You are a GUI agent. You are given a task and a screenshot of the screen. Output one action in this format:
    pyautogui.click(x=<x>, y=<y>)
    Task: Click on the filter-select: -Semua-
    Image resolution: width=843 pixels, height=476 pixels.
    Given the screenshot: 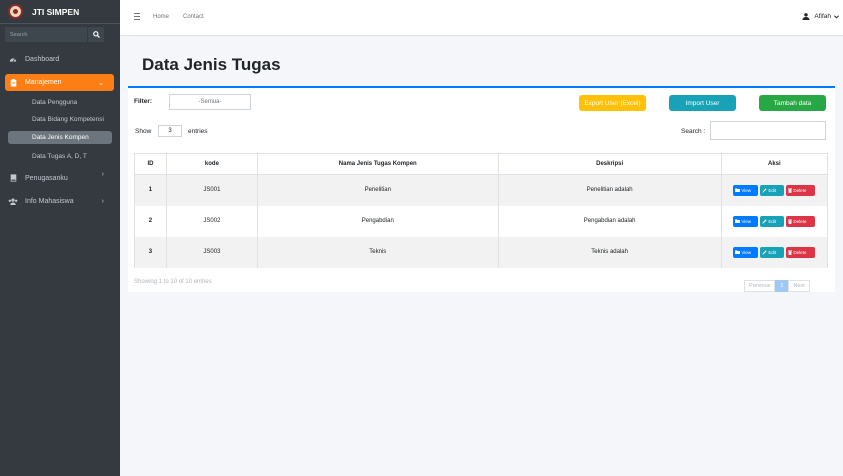 What is the action you would take?
    pyautogui.click(x=210, y=102)
    